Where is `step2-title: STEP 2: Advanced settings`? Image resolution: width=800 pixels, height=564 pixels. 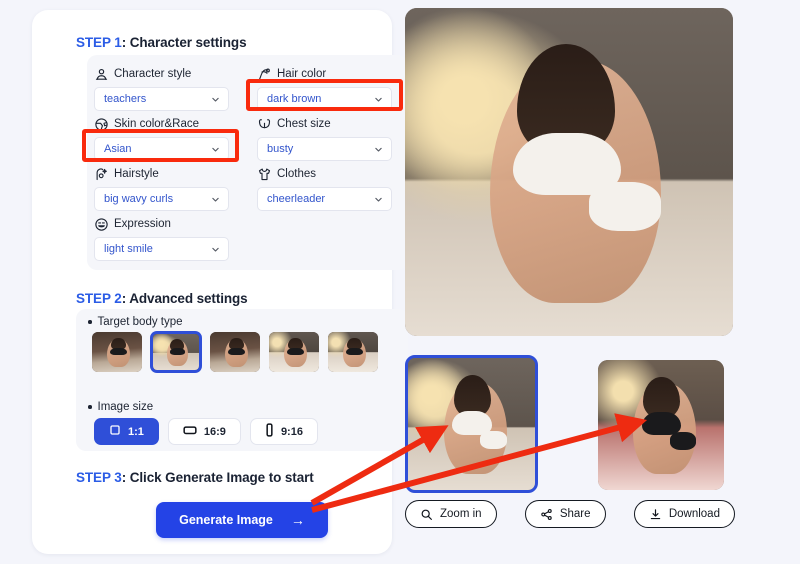 step2-title: STEP 2: Advanced settings is located at coordinates (162, 298).